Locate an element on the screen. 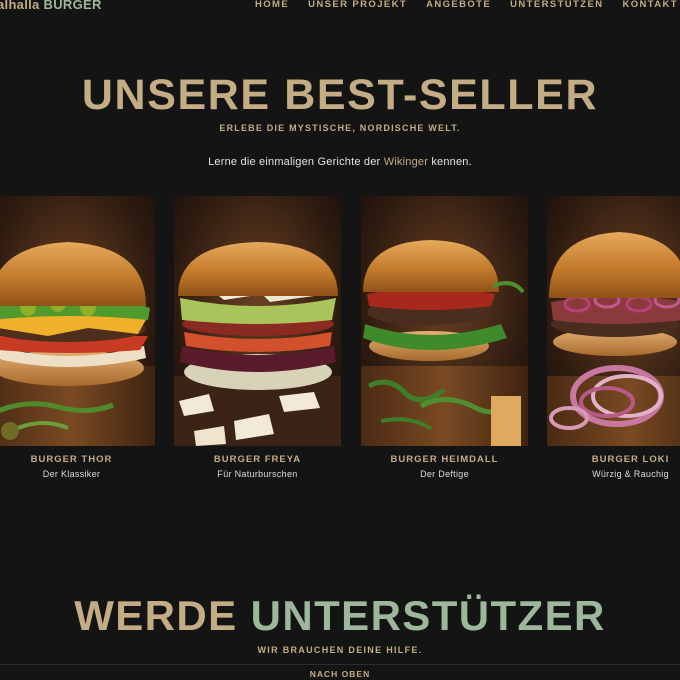  product-name: BURGER THOR is located at coordinates (71, 459).